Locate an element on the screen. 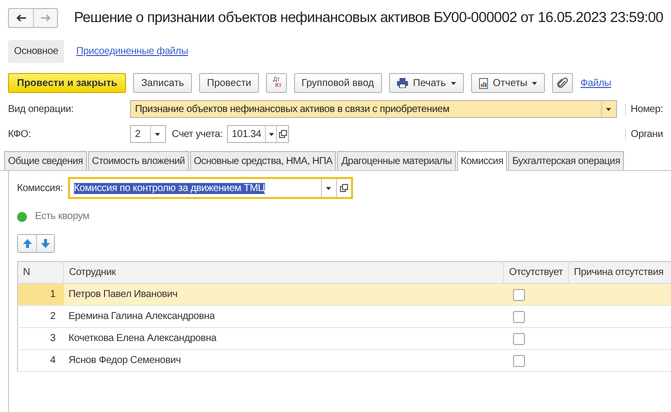 The image size is (671, 412). table-cell: Яснов Федор Семенович is located at coordinates (124, 360).